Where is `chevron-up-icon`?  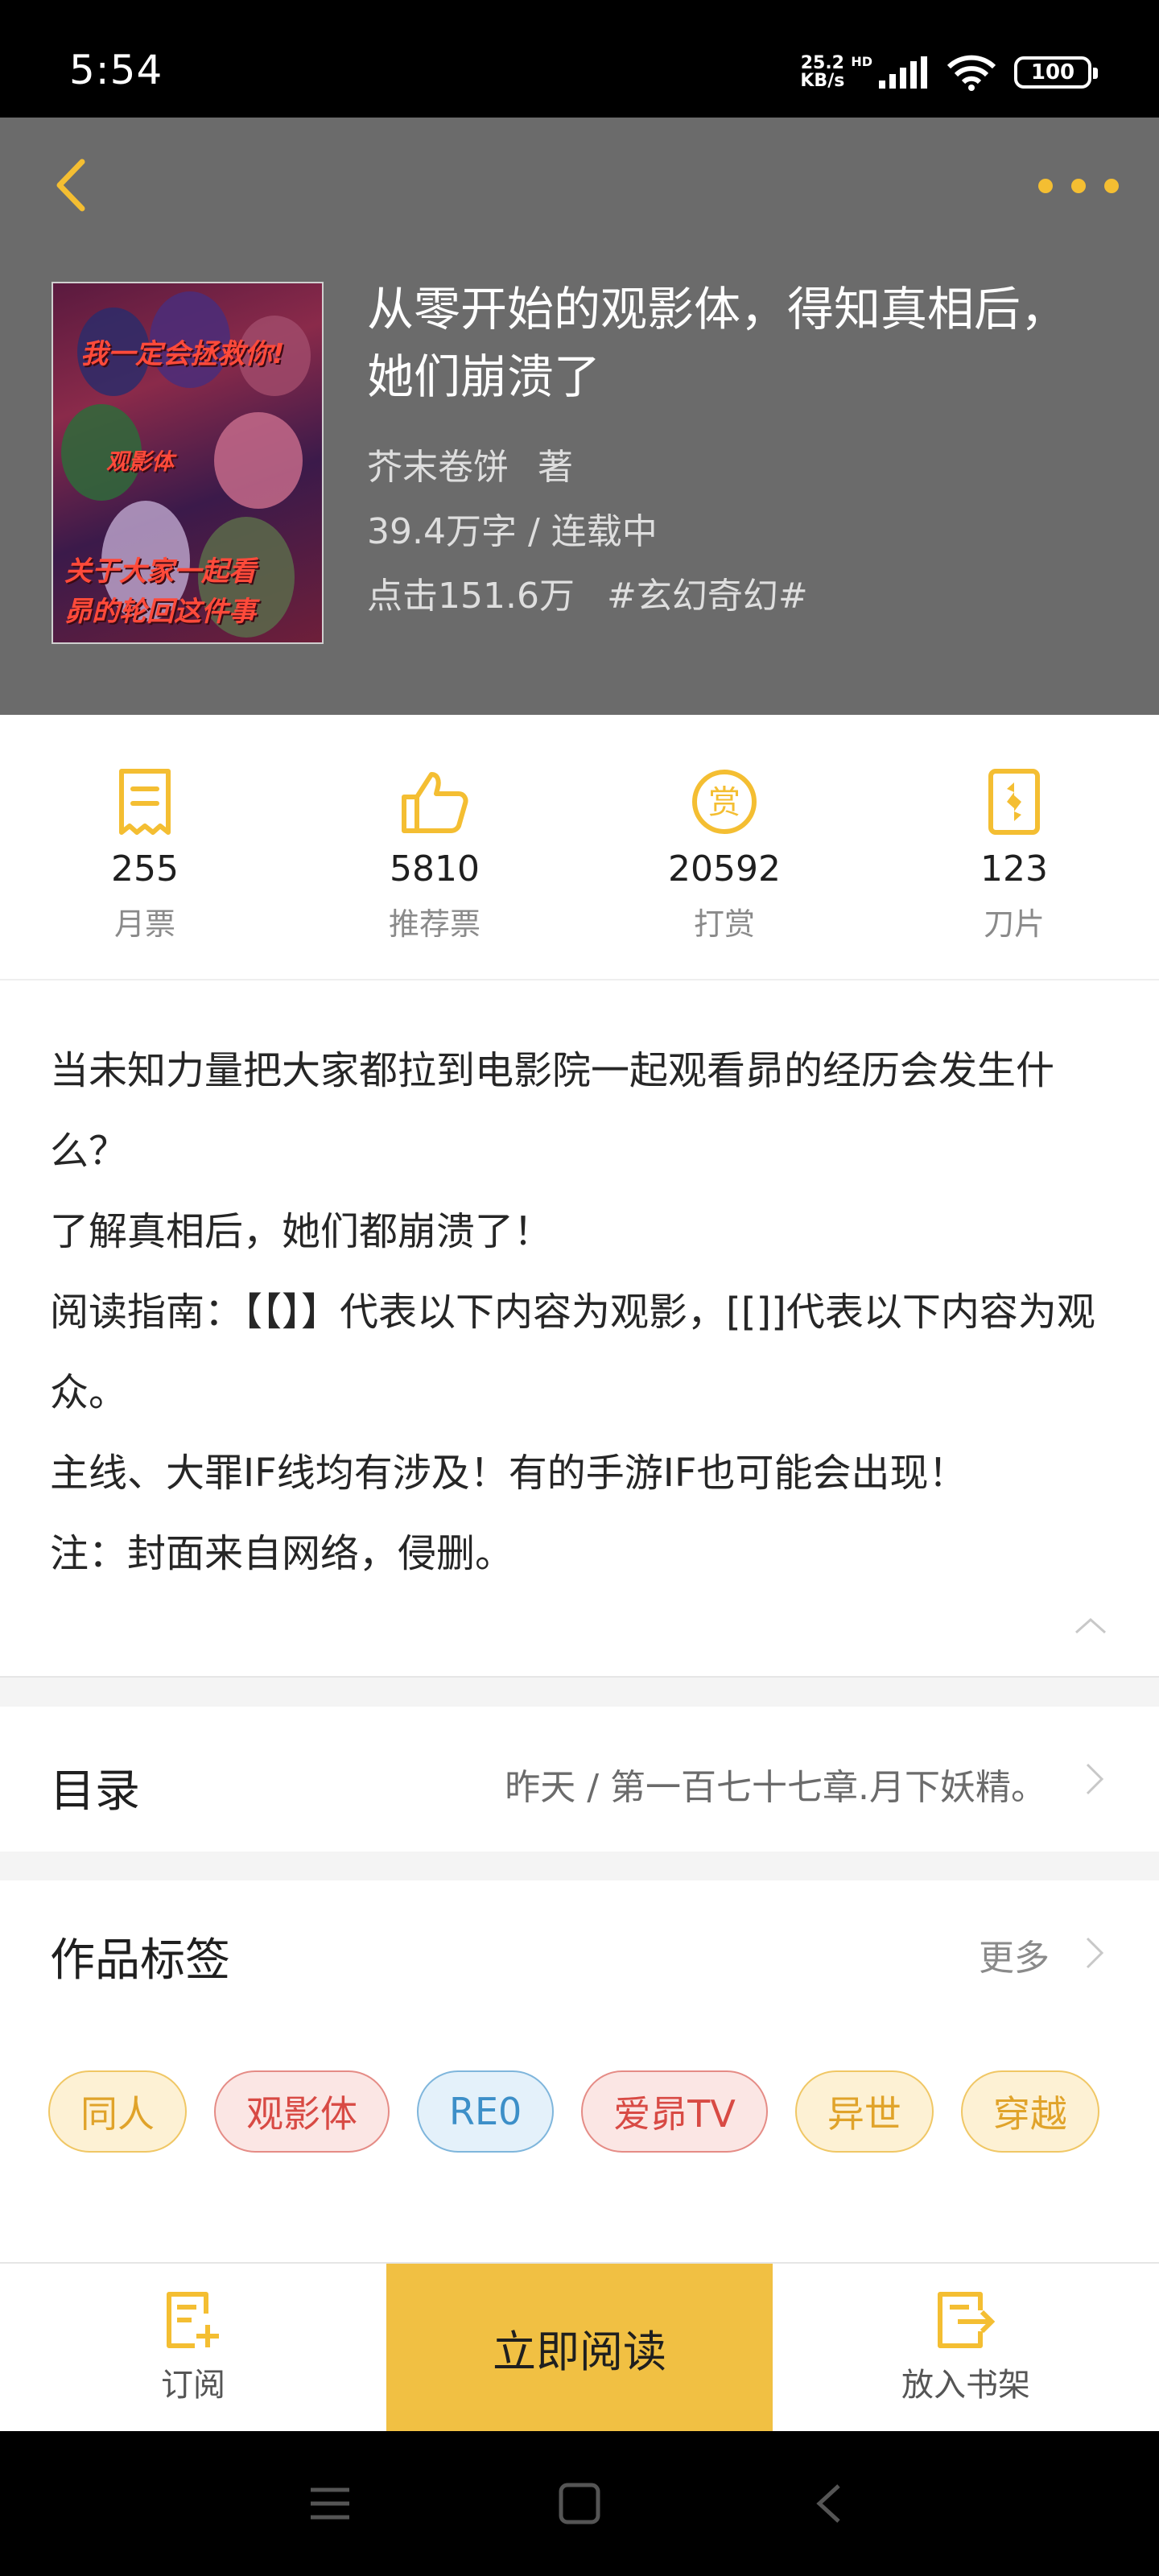 chevron-up-icon is located at coordinates (1090, 1625).